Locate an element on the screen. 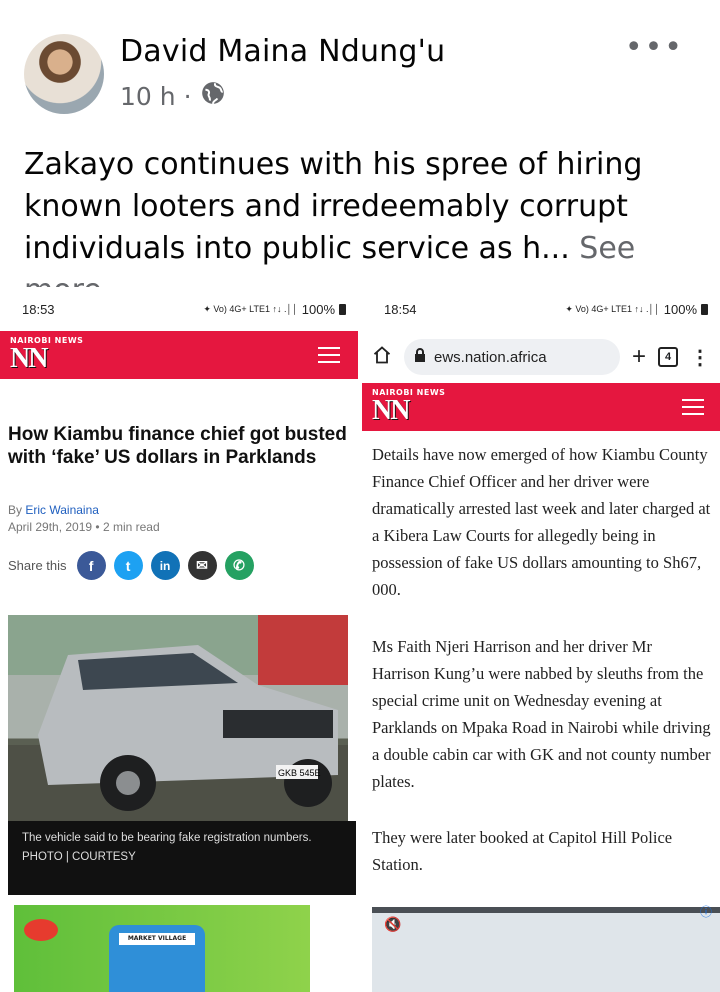 This screenshot has height=992, width=720. browser-toolbar: ews.nation.africa + 4 ⋮ is located at coordinates (541, 357).